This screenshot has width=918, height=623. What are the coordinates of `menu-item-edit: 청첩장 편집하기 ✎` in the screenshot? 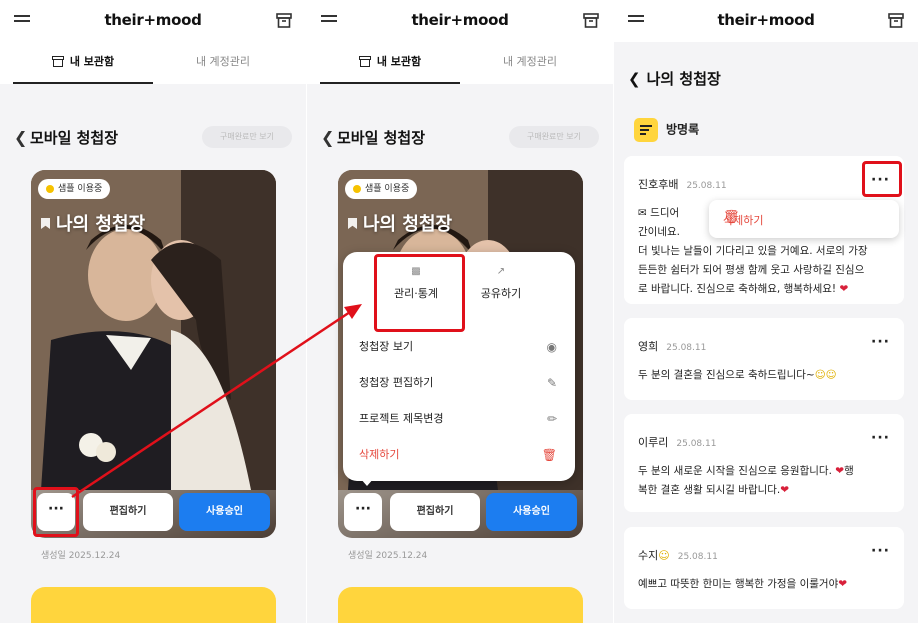 It's located at (459, 383).